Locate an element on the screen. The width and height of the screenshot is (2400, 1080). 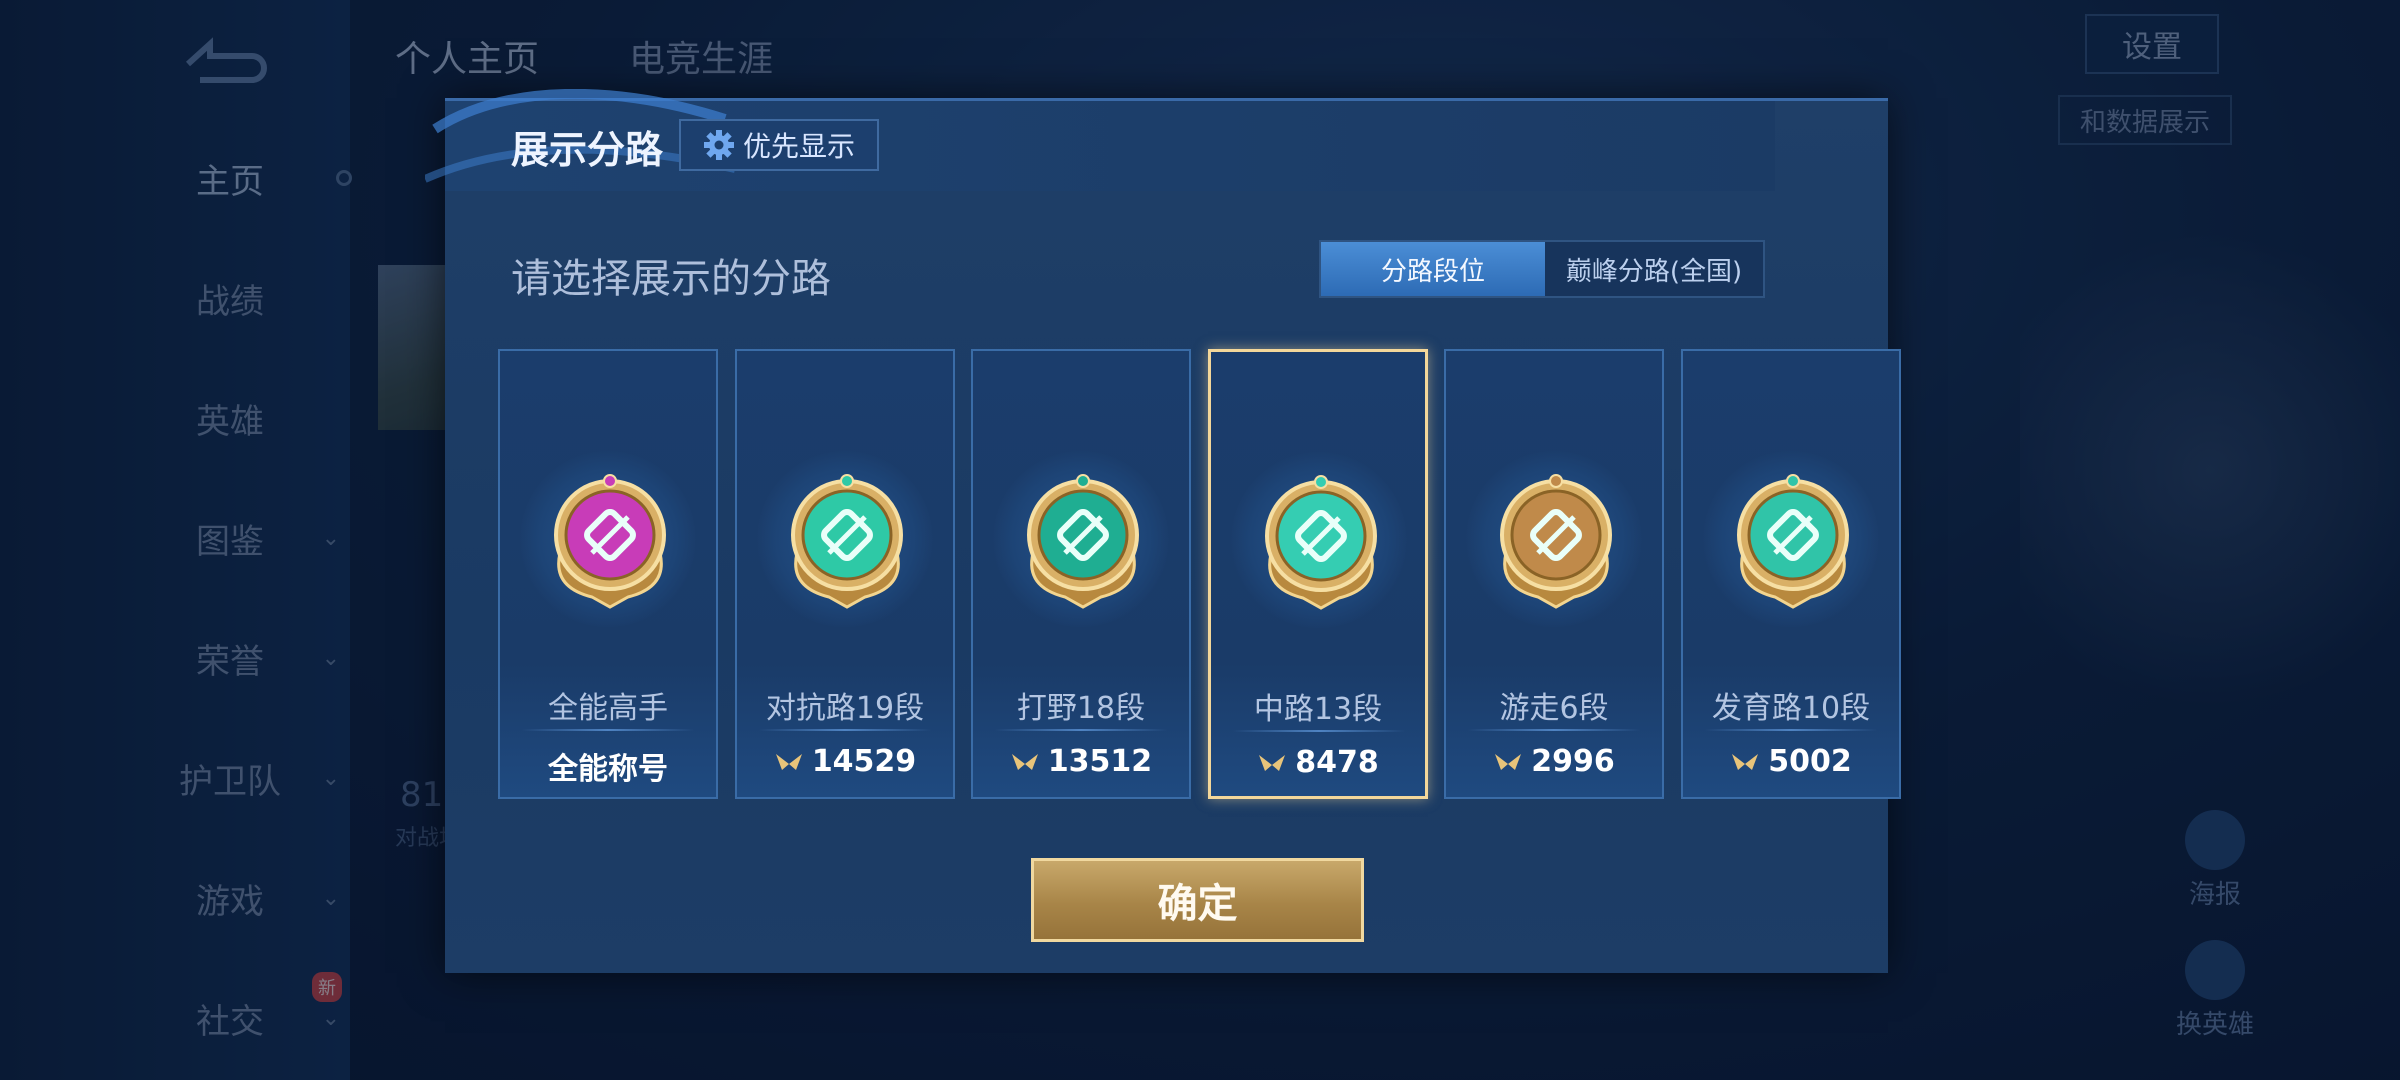
priority-display-button: 优先显示 is located at coordinates (779, 145).